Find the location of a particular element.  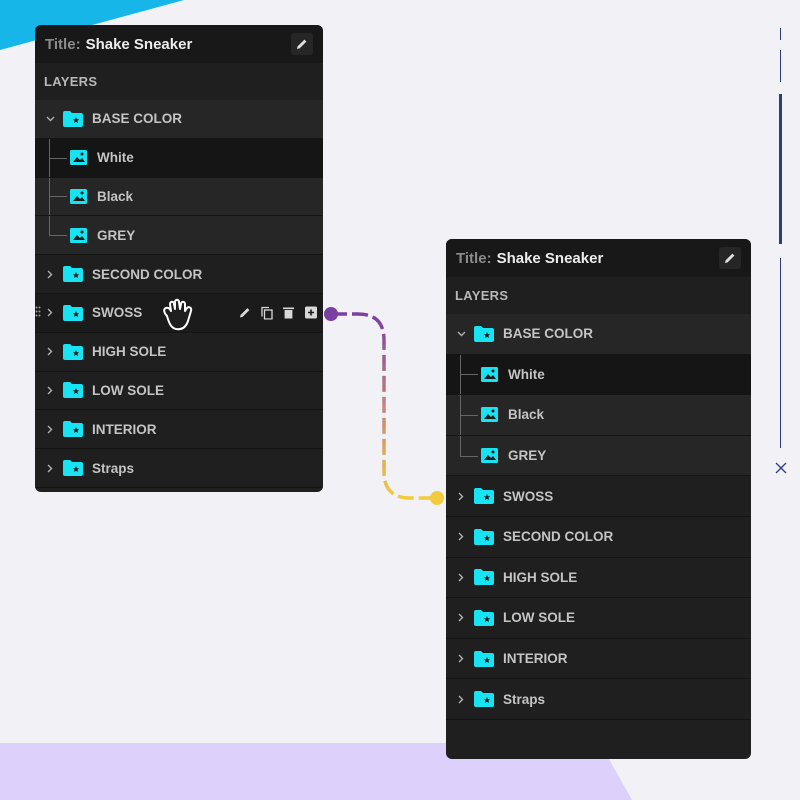

scroll-thumb is located at coordinates (780, 169).